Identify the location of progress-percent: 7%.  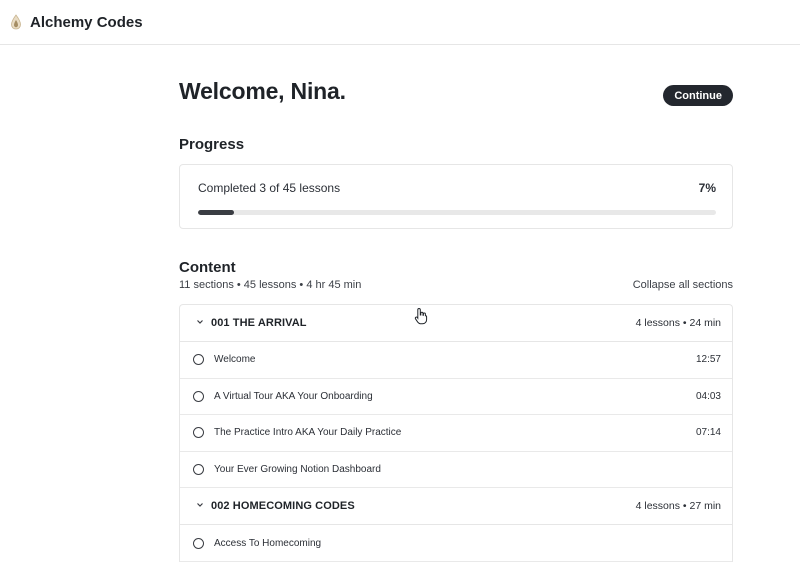
(707, 188).